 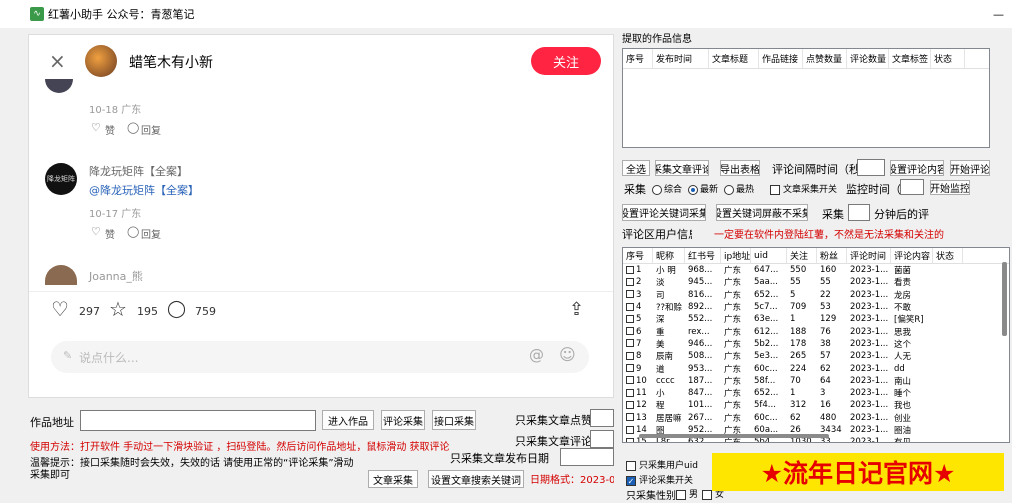 I want to click on collect-after-input, so click(x=859, y=212).